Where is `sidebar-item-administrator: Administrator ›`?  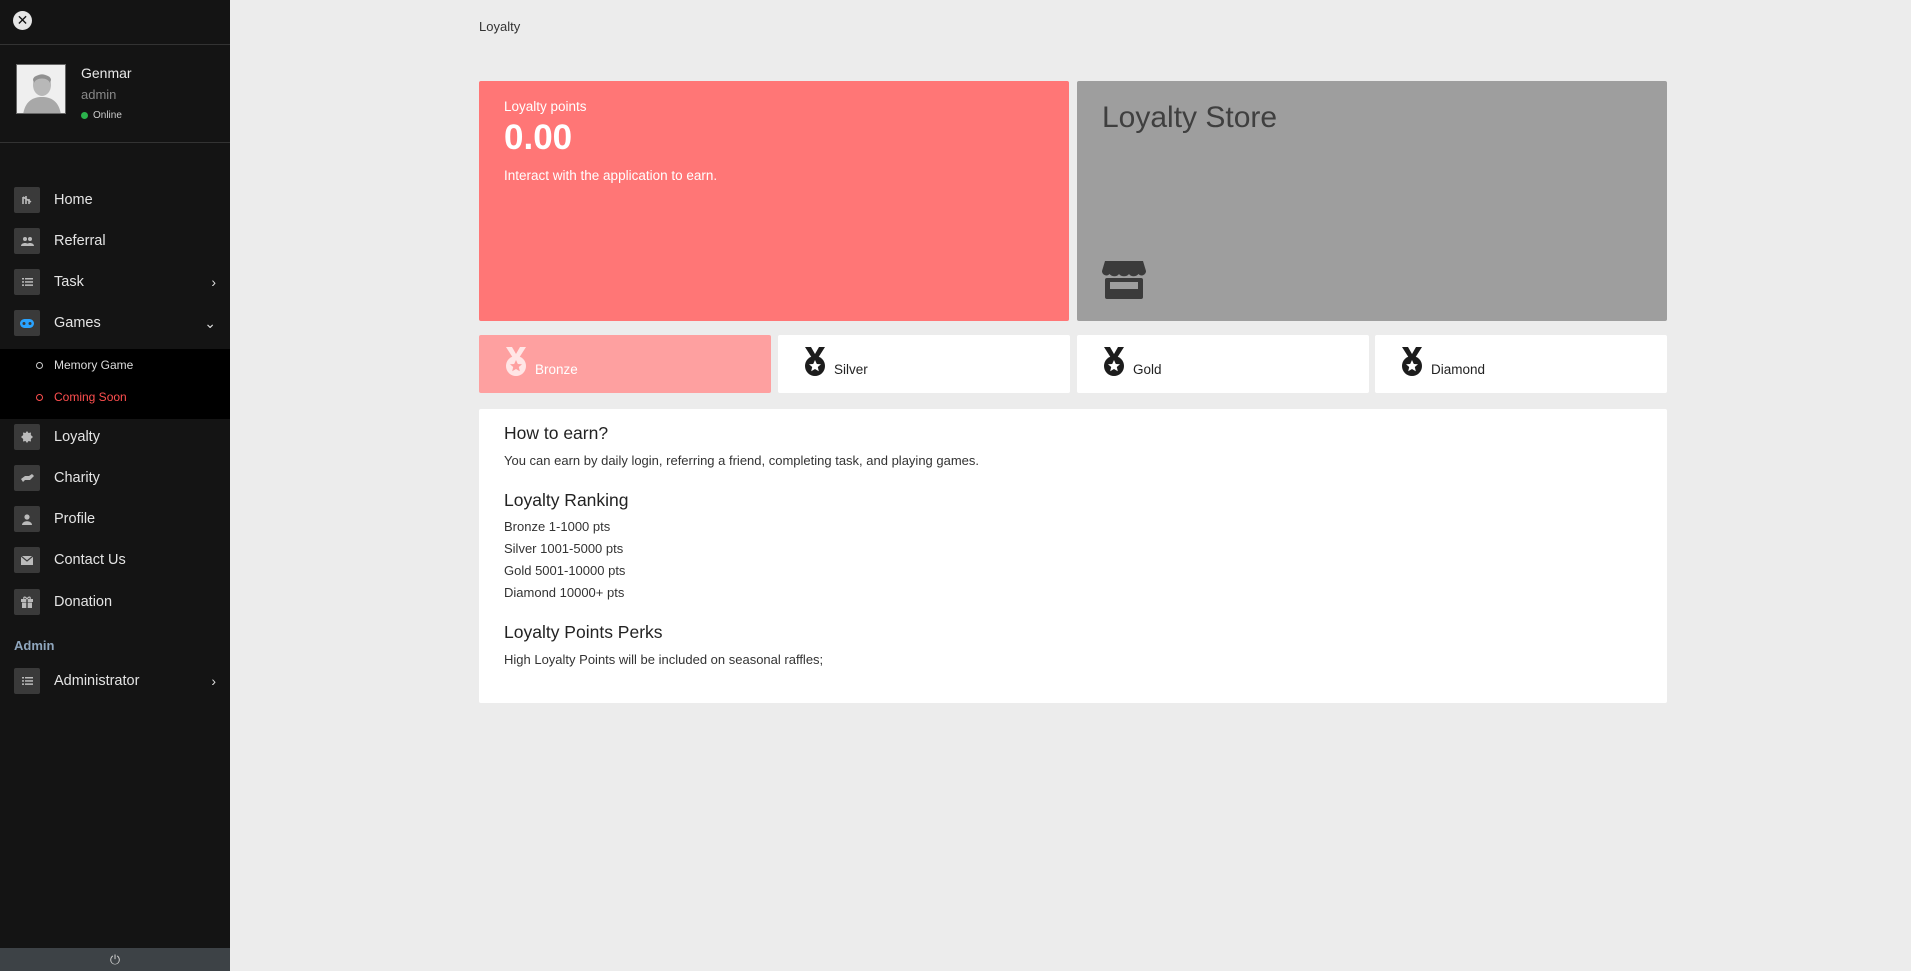 sidebar-item-administrator: Administrator › is located at coordinates (119, 681).